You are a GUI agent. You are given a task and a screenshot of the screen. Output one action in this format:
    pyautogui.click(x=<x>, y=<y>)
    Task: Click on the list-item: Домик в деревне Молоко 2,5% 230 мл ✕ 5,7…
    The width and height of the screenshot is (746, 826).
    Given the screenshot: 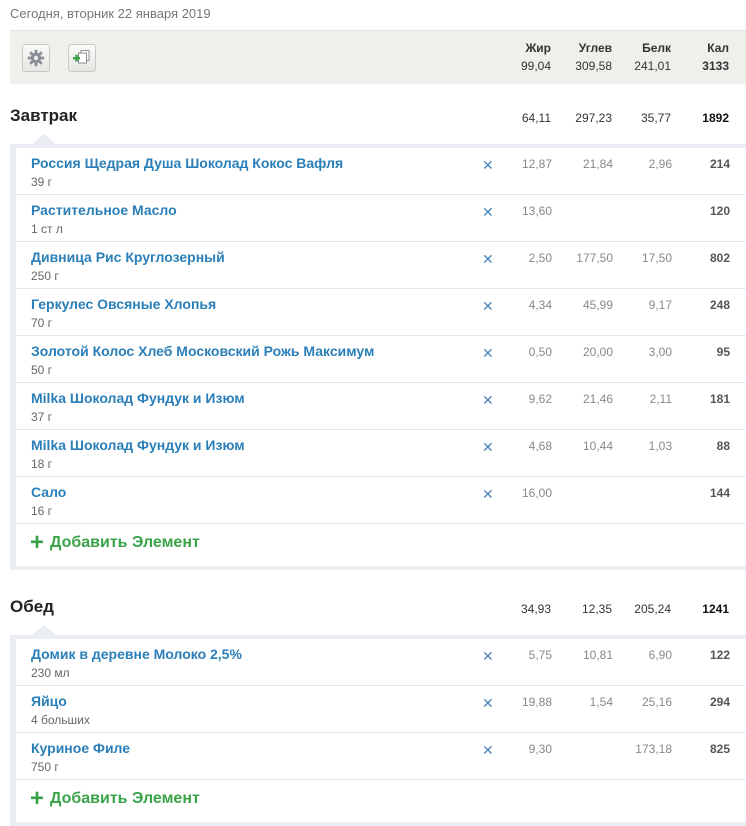 What is the action you would take?
    pyautogui.click(x=381, y=662)
    